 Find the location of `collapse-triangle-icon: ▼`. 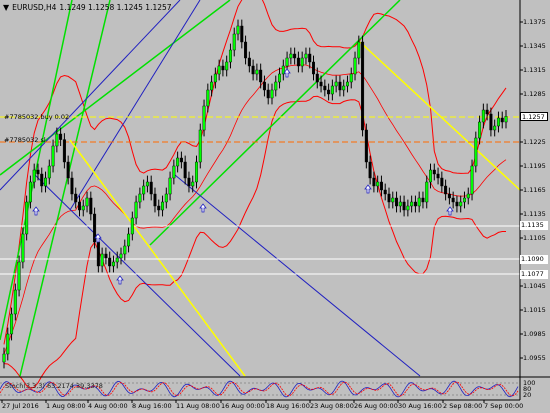

collapse-triangle-icon: ▼ is located at coordinates (6, 7).